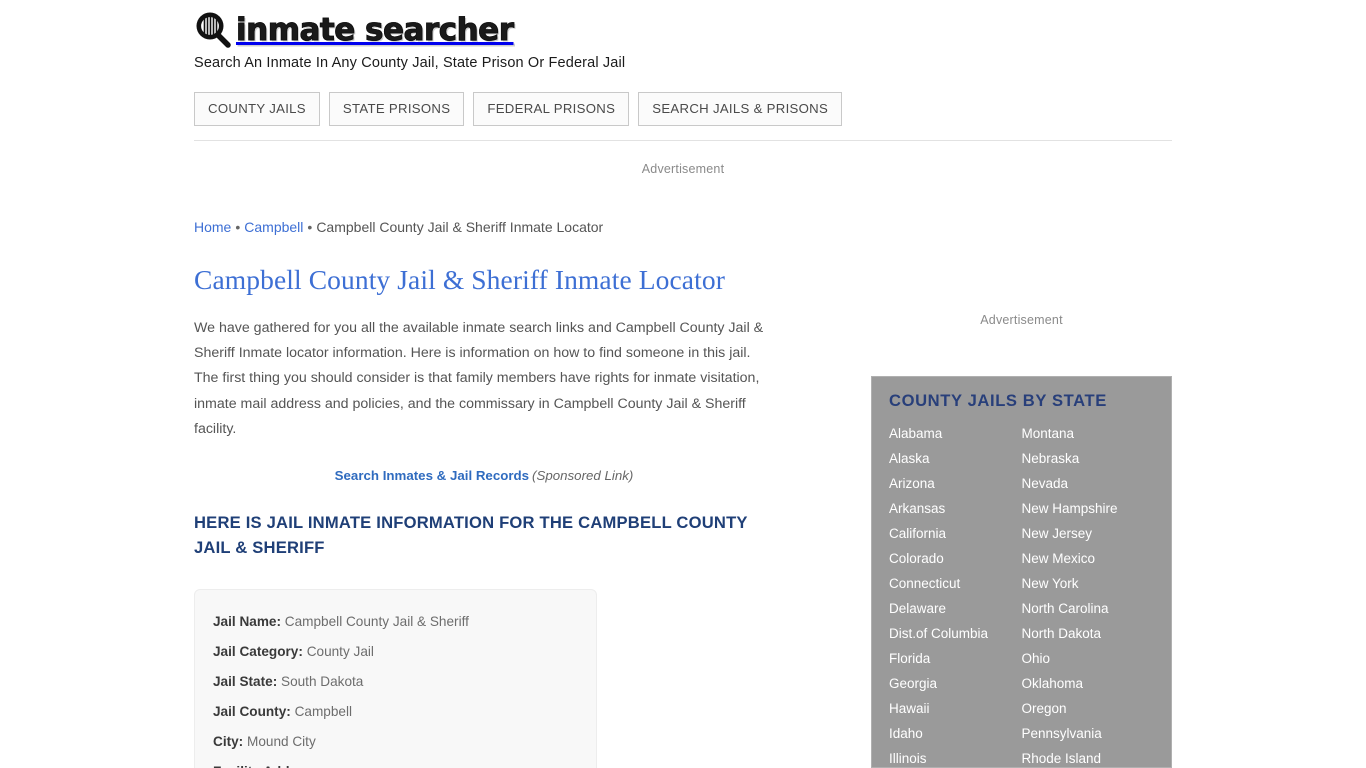  Describe the element at coordinates (252, 712) in the screenshot. I see `info-key-jail-county: Jail County:` at that location.